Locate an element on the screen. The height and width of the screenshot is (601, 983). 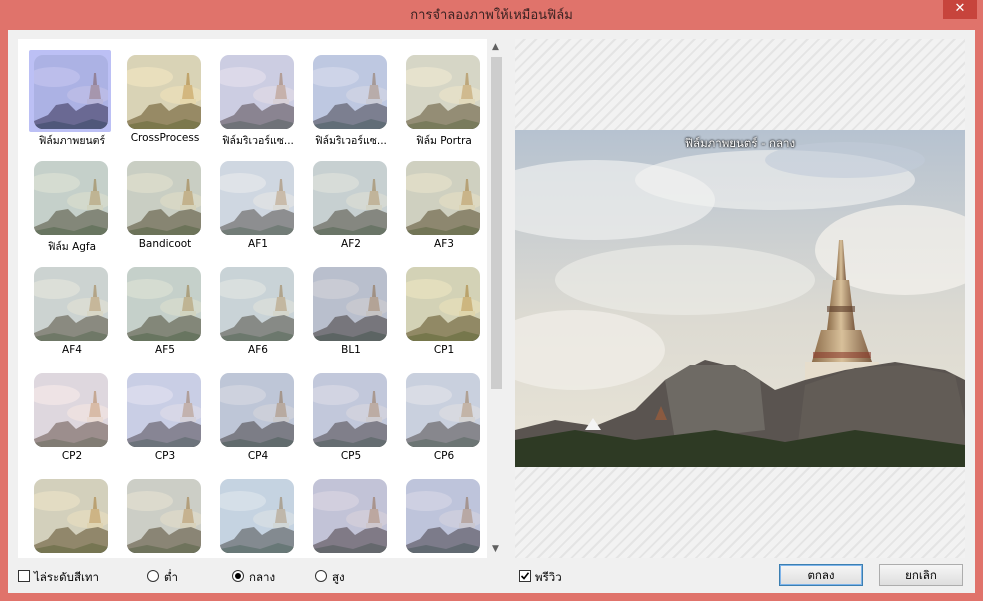
preset-thumbnail: CP1 is located at coordinates (444, 312).